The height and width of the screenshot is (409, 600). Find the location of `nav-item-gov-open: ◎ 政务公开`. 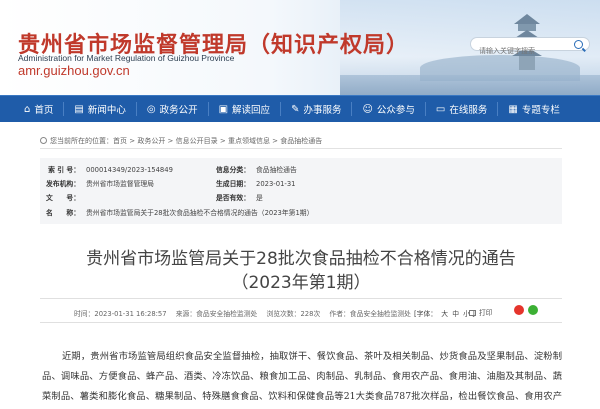

nav-item-gov-open: ◎ 政务公开 is located at coordinates (172, 109).